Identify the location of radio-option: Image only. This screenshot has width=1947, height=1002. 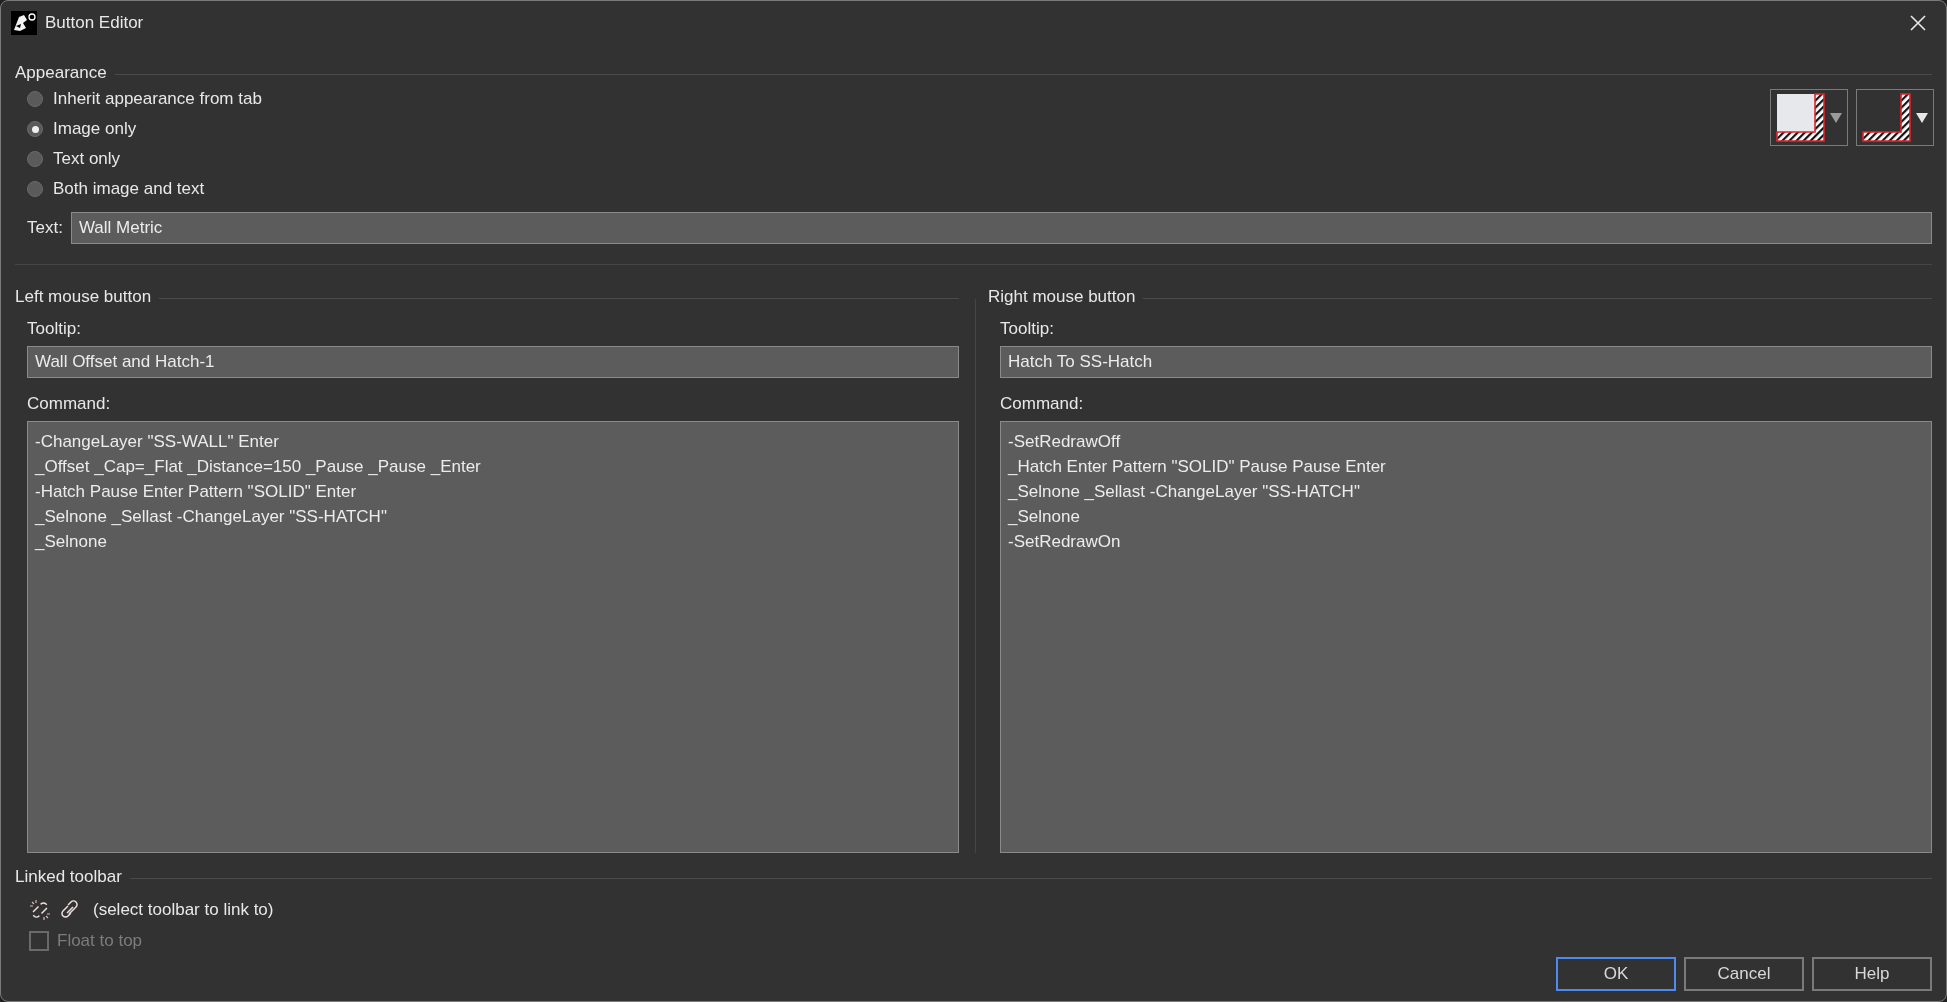
(144, 129).